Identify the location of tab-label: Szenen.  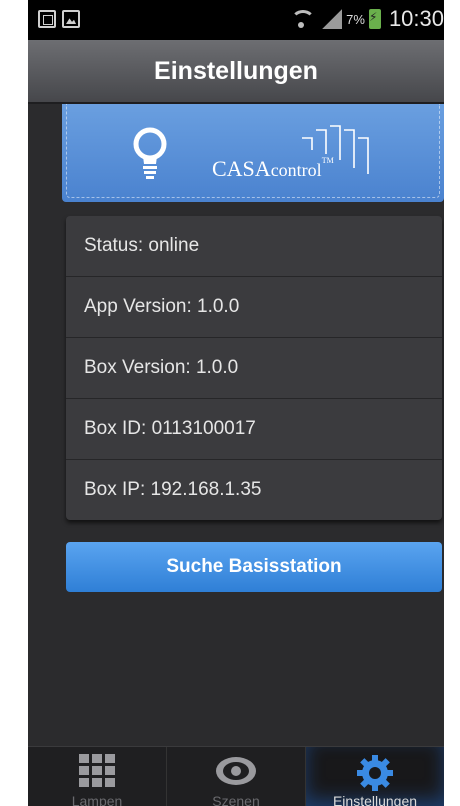
(236, 799).